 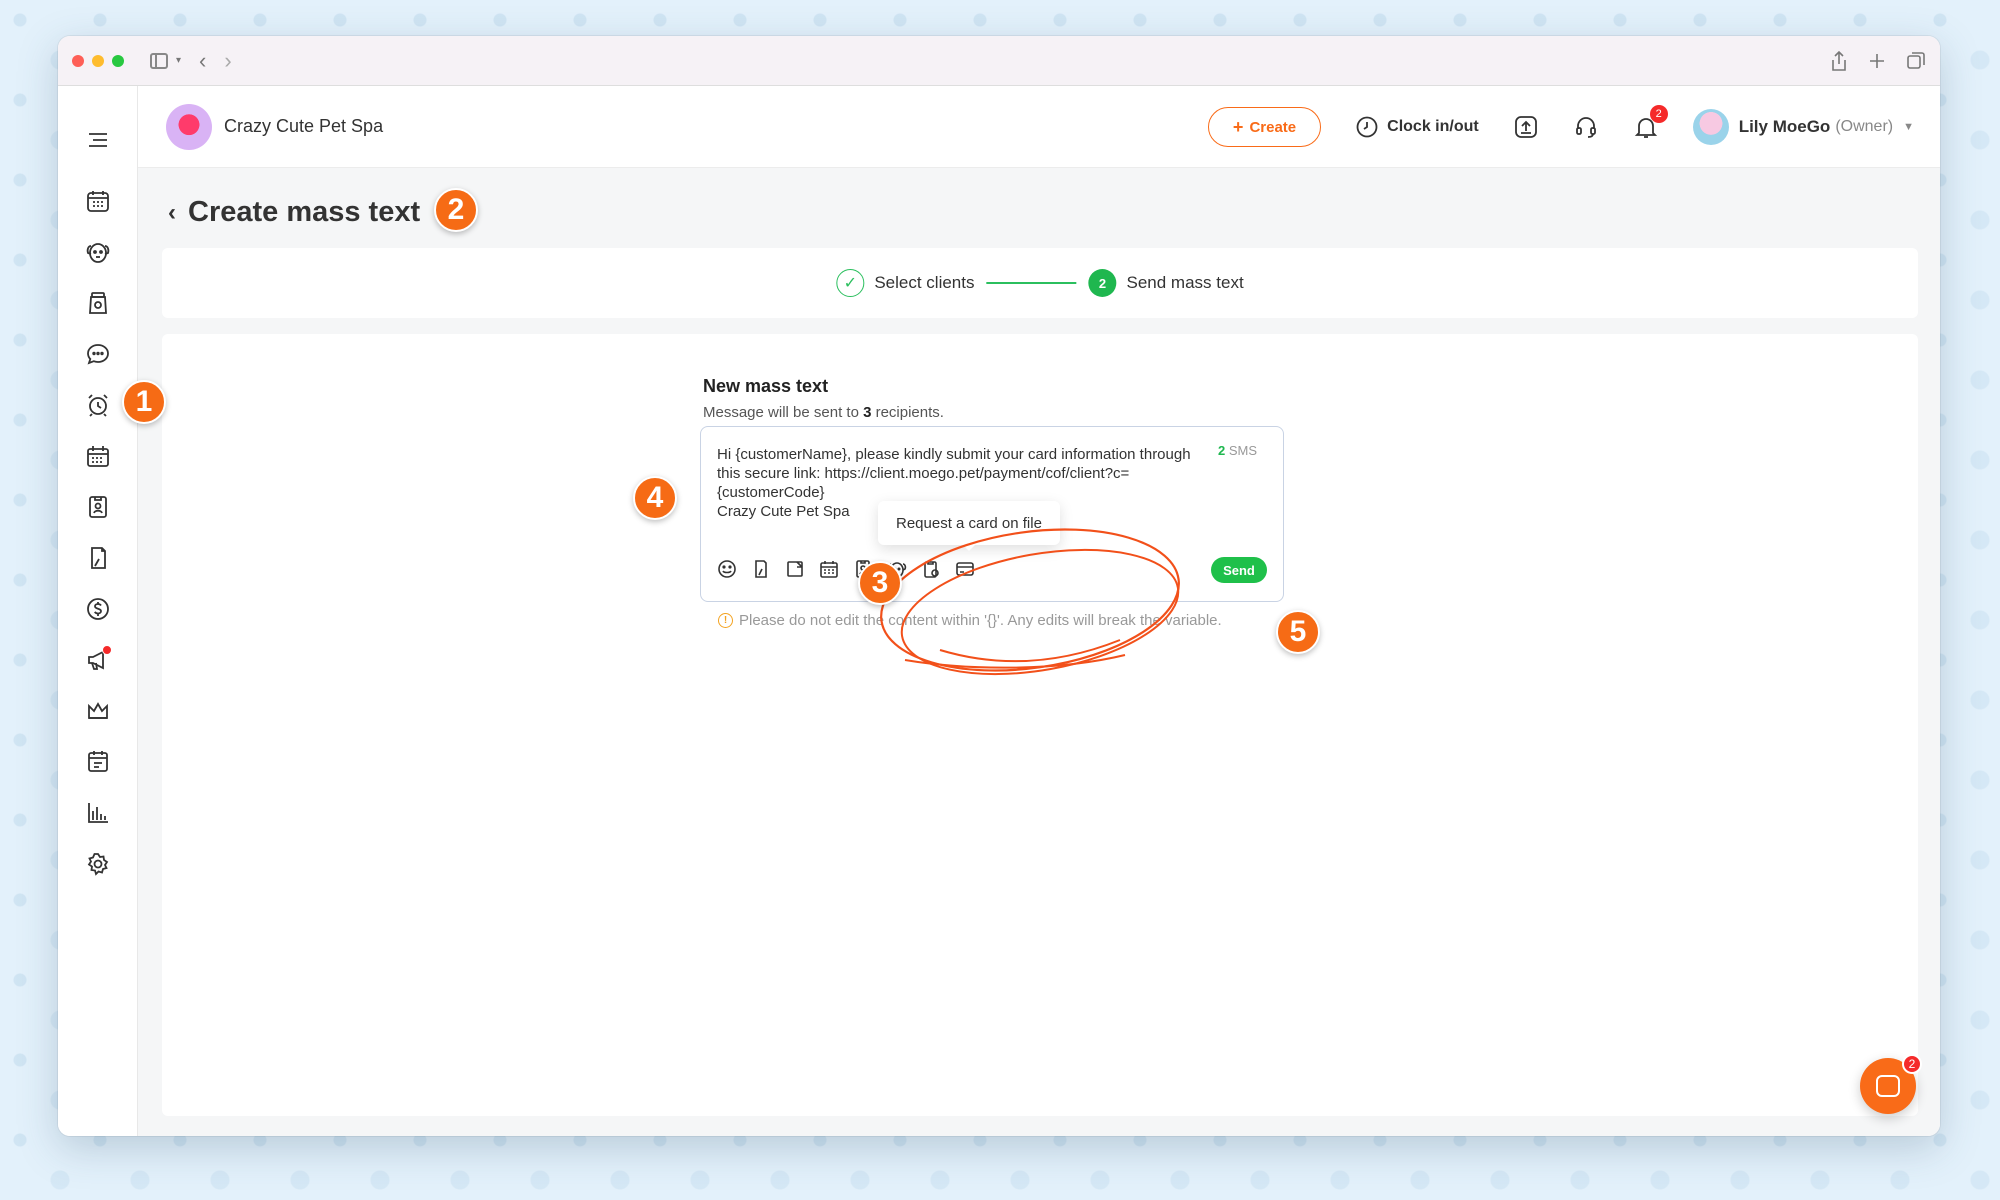 What do you see at coordinates (829, 569) in the screenshot?
I see `appointment-icon` at bounding box center [829, 569].